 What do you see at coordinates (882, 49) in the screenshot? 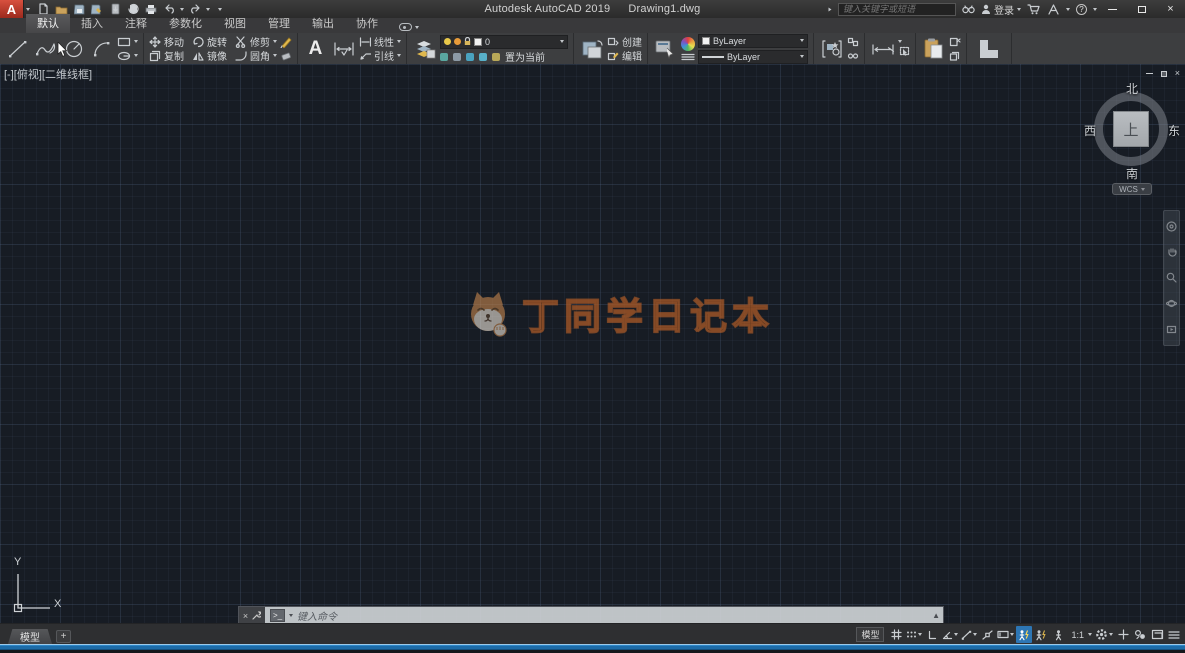
I see `measure-tool` at bounding box center [882, 49].